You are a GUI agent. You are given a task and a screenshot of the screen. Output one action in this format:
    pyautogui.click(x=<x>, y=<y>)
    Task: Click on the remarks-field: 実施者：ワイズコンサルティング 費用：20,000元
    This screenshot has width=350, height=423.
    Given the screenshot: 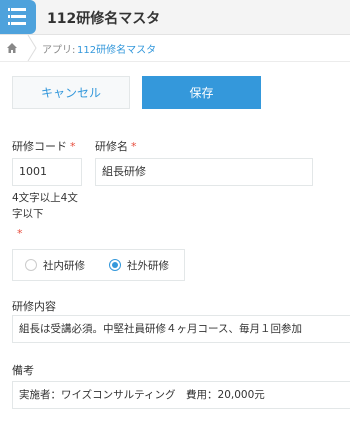 What is the action you would take?
    pyautogui.click(x=181, y=395)
    